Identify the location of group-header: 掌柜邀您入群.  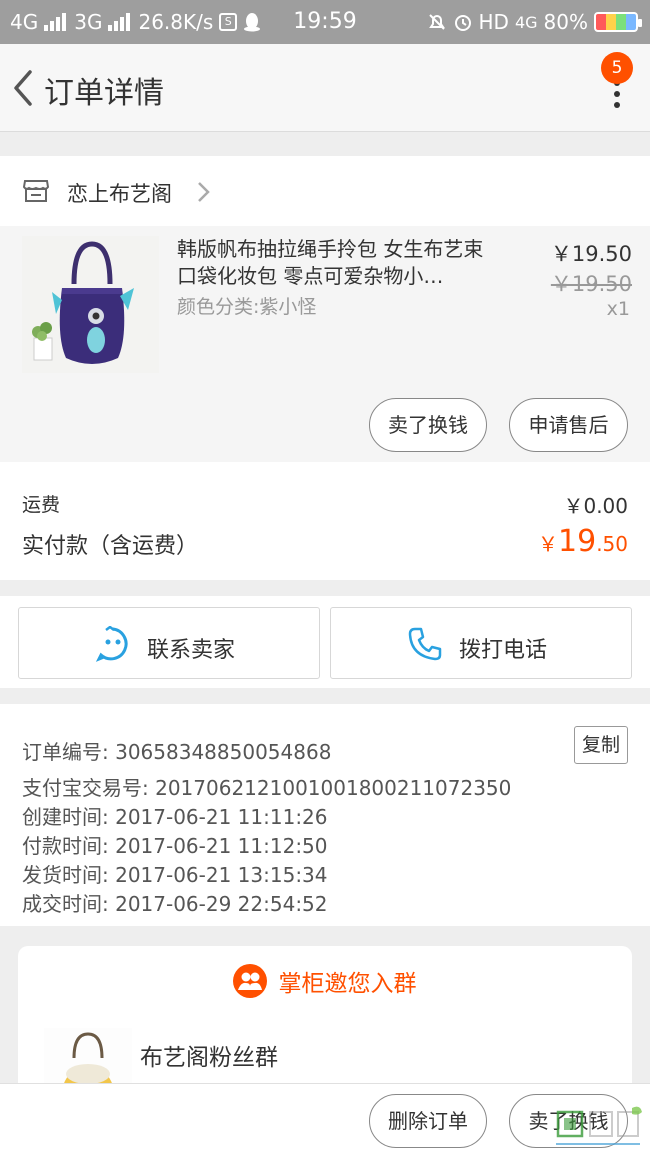
(325, 981).